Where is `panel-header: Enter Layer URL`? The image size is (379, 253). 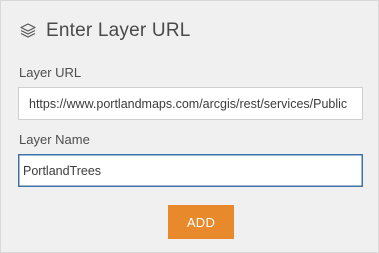 panel-header: Enter Layer URL is located at coordinates (104, 31).